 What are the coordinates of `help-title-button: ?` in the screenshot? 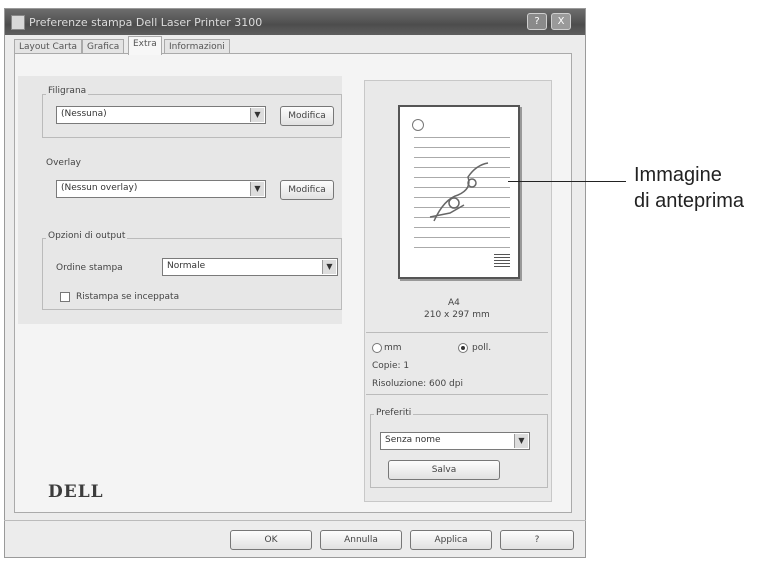 It's located at (537, 21).